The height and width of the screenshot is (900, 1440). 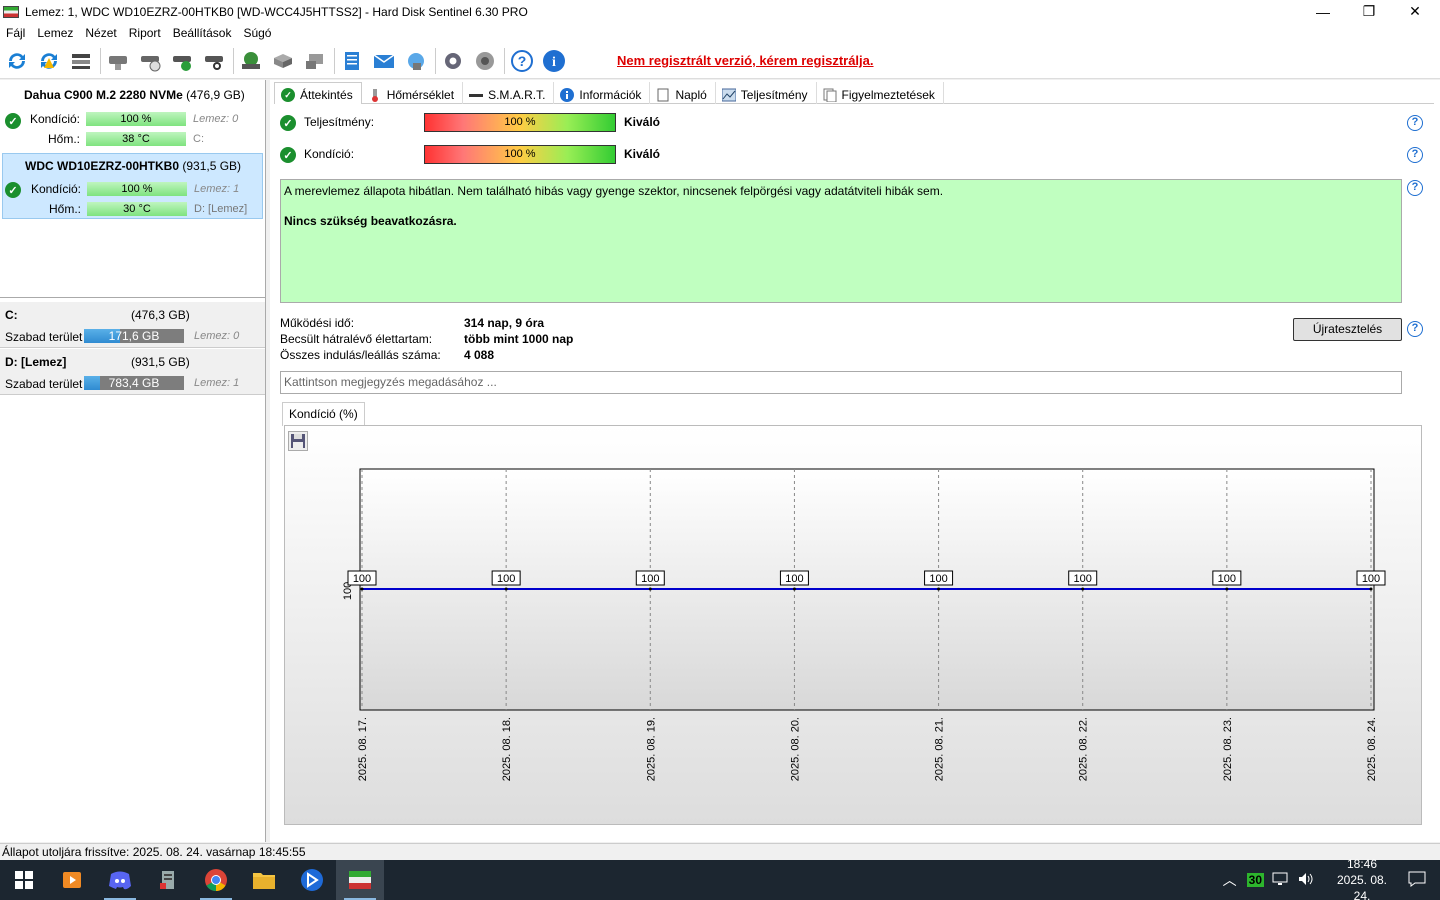 I want to click on maximize-button: ❐, so click(x=1369, y=11).